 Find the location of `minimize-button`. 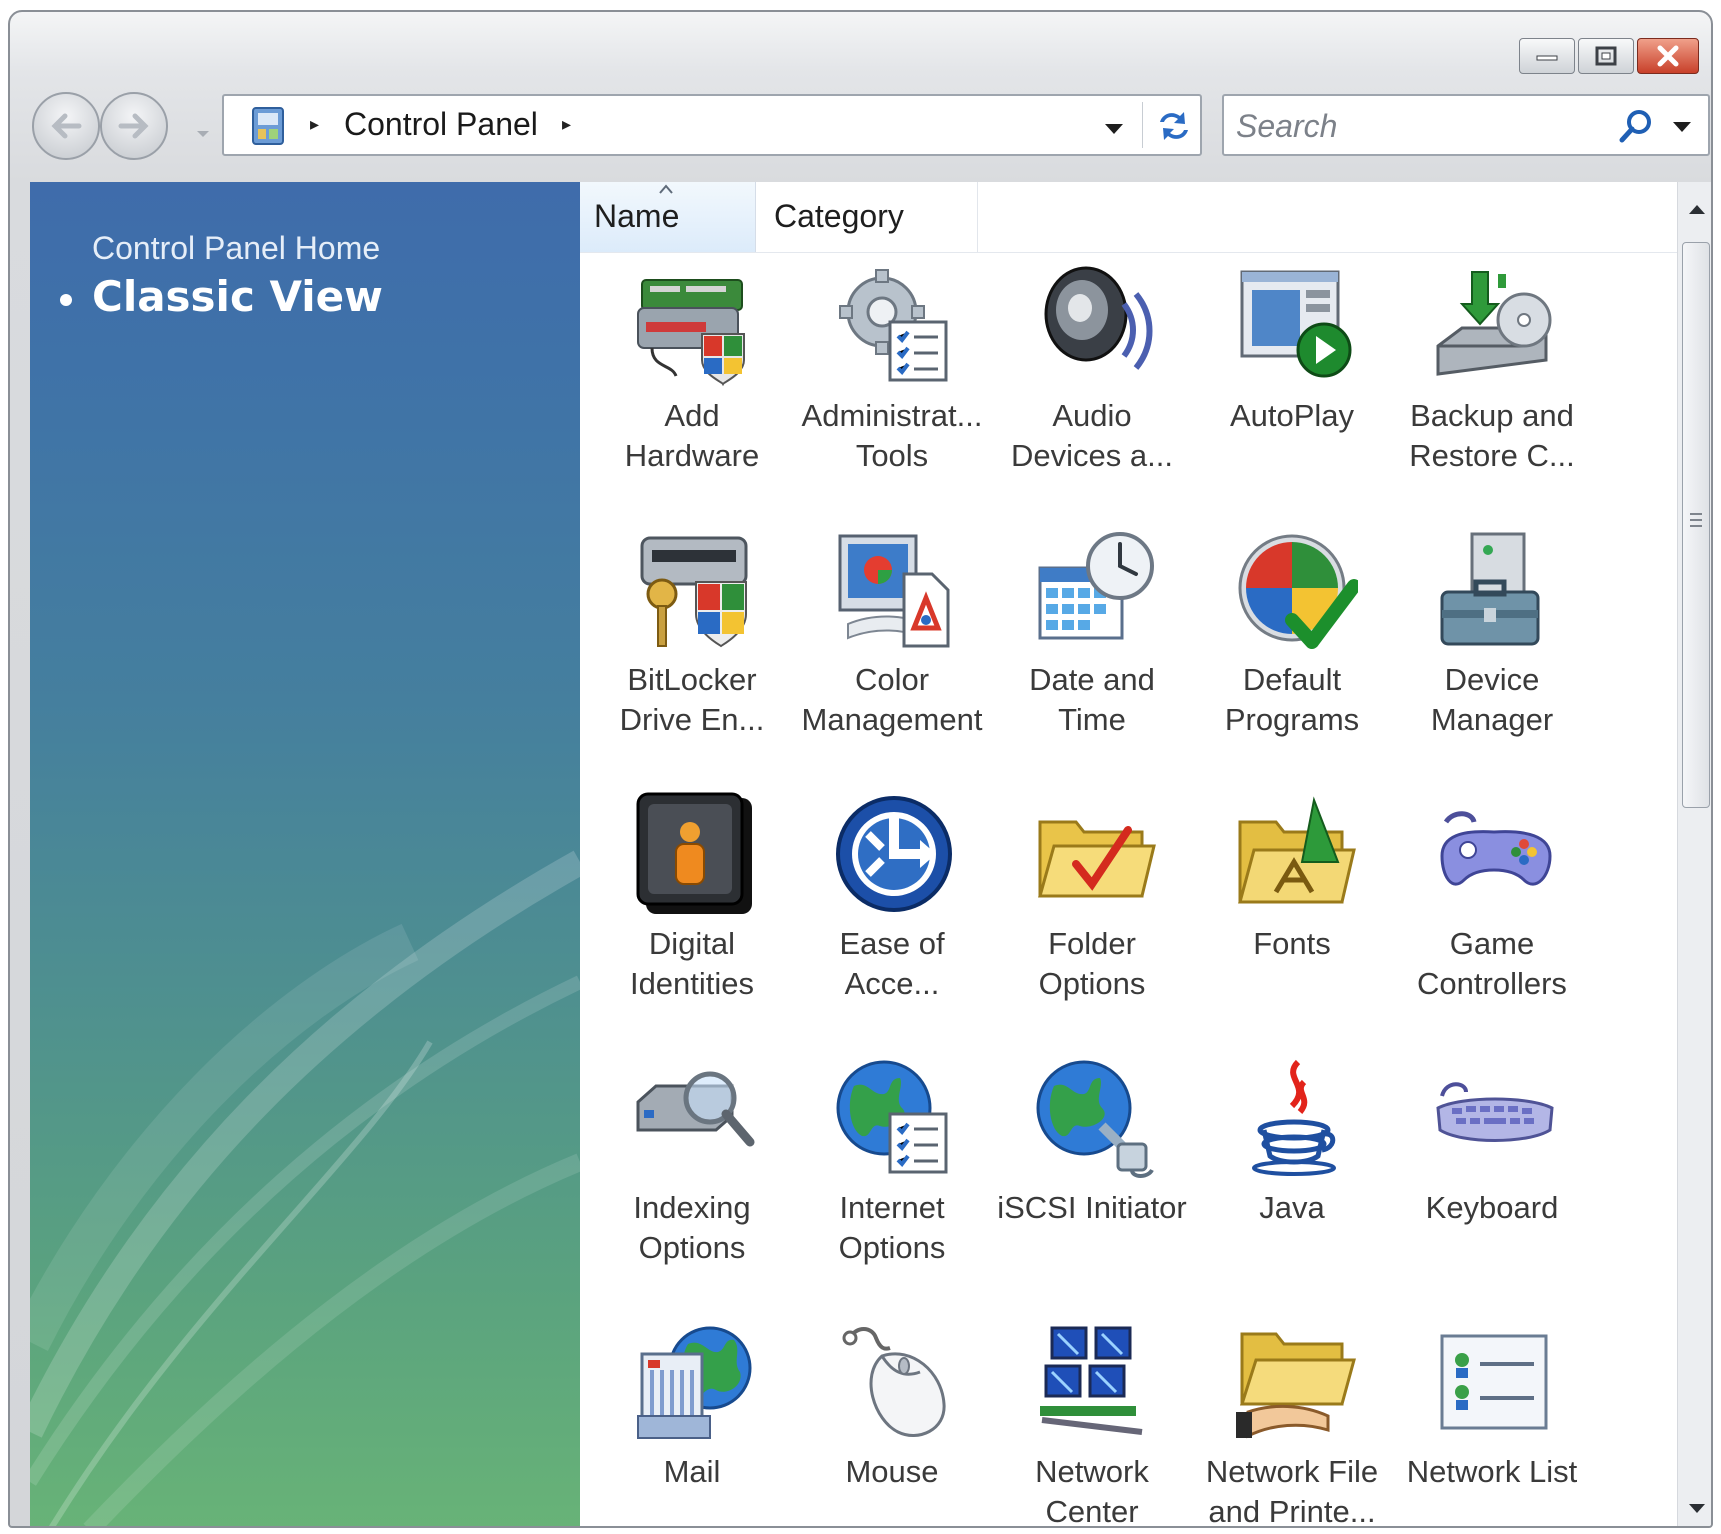

minimize-button is located at coordinates (1547, 56).